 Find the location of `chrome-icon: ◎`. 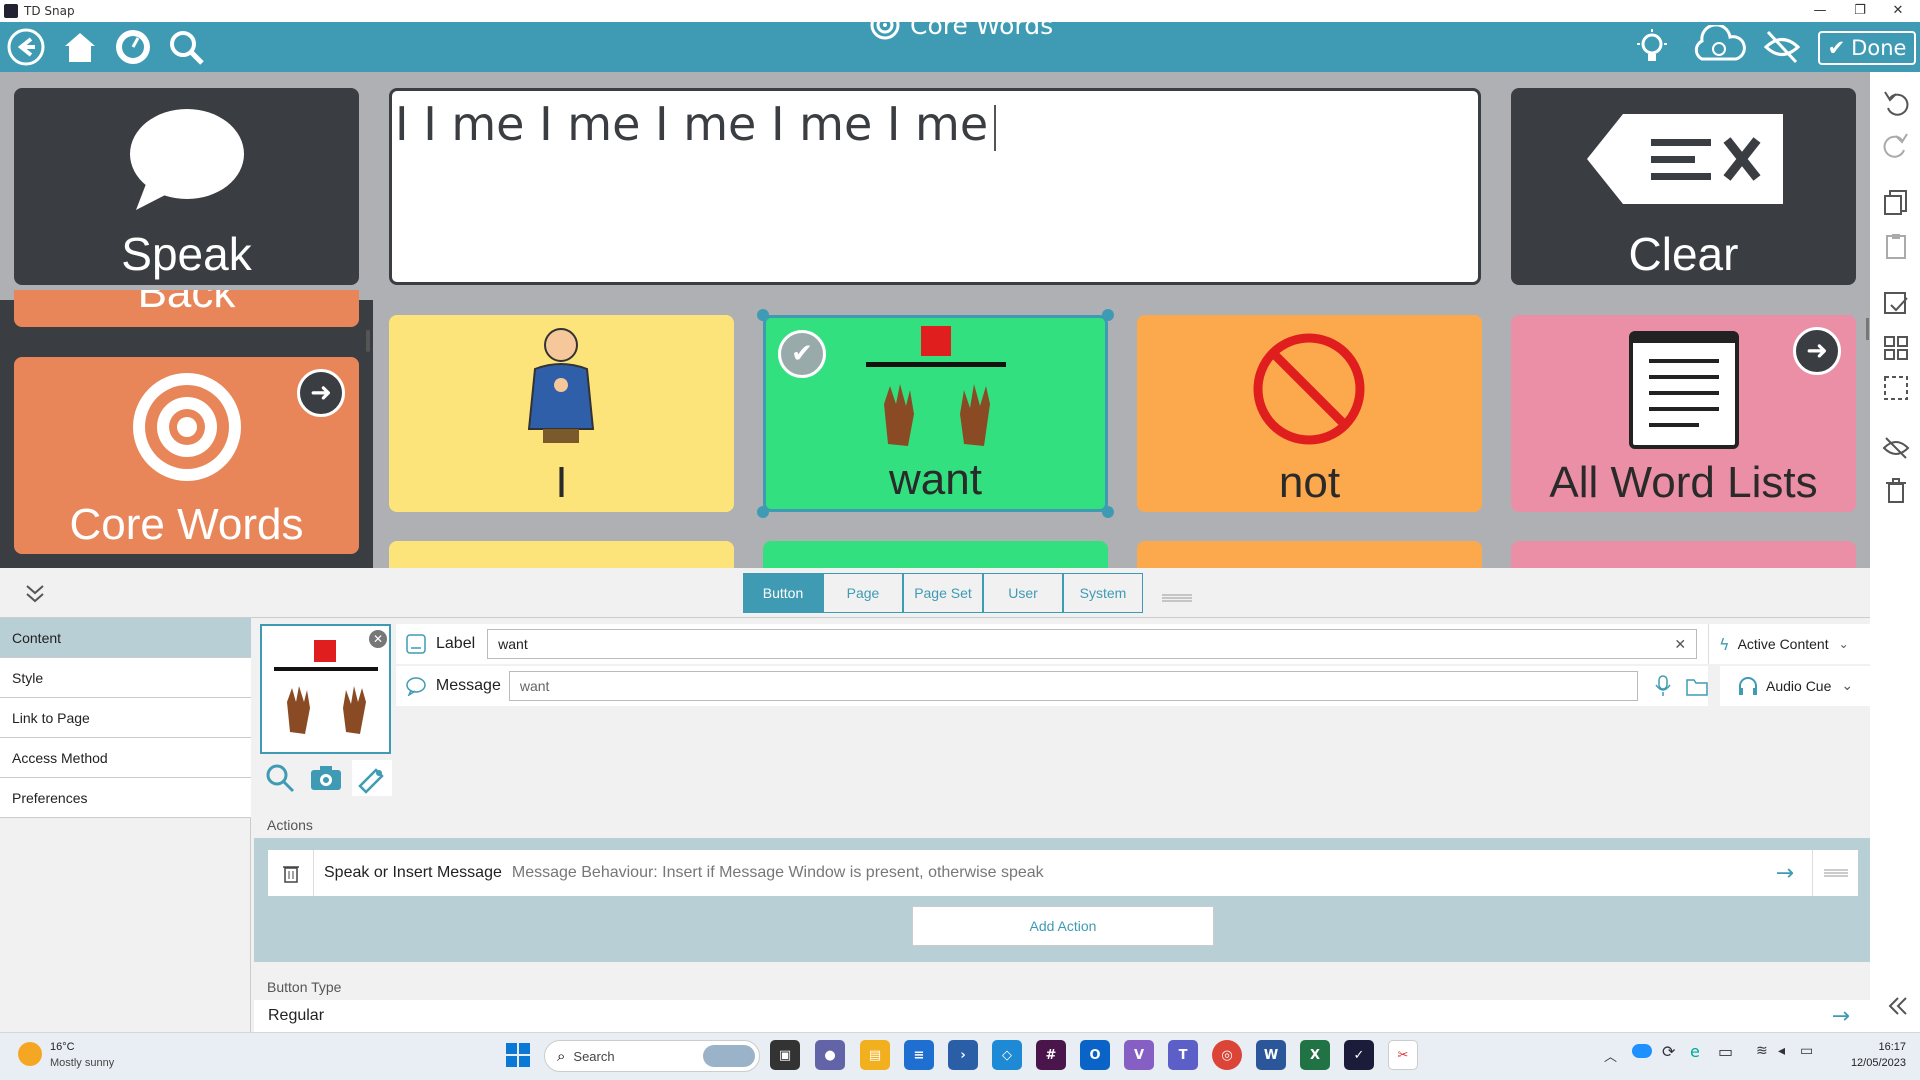

chrome-icon: ◎ is located at coordinates (1227, 1055).